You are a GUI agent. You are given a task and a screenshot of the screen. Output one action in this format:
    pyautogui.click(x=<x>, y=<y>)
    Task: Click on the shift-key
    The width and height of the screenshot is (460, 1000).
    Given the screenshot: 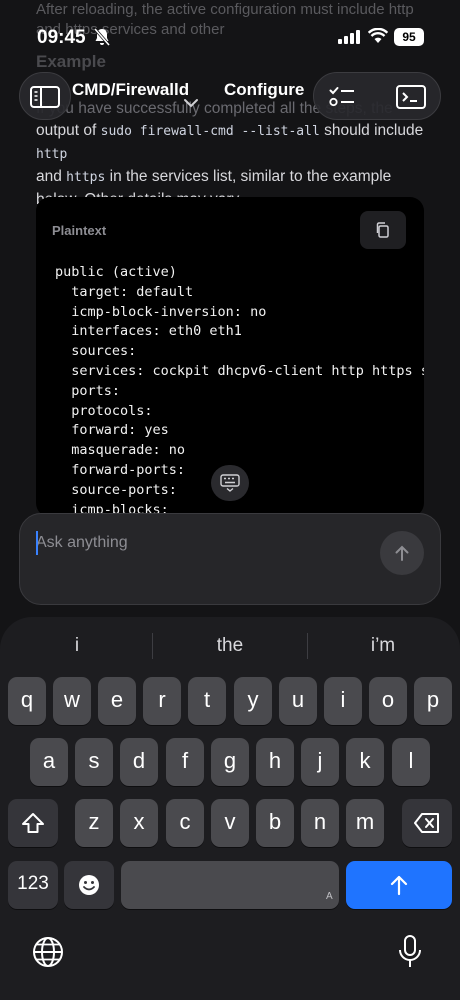 What is the action you would take?
    pyautogui.click(x=33, y=823)
    